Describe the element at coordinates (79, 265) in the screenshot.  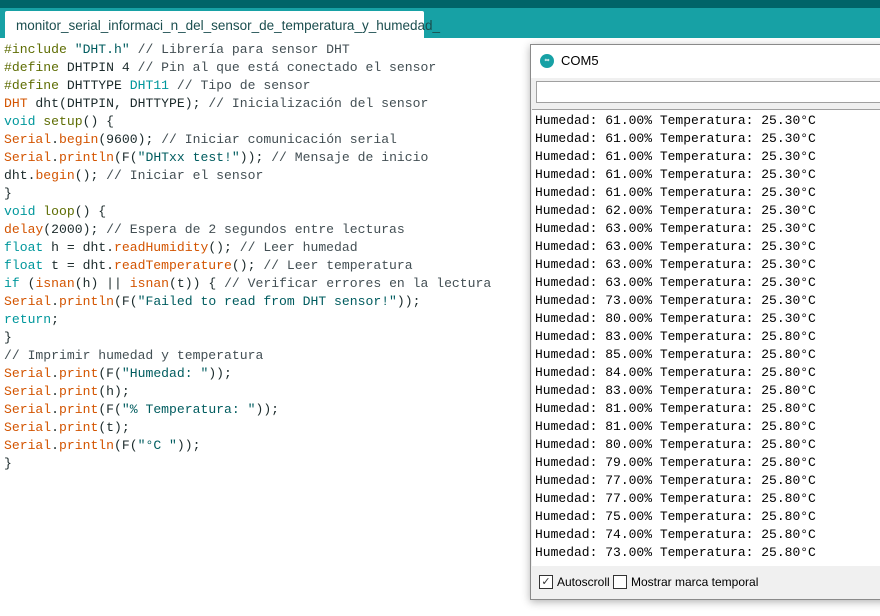
I see `code-token: t = dht.` at that location.